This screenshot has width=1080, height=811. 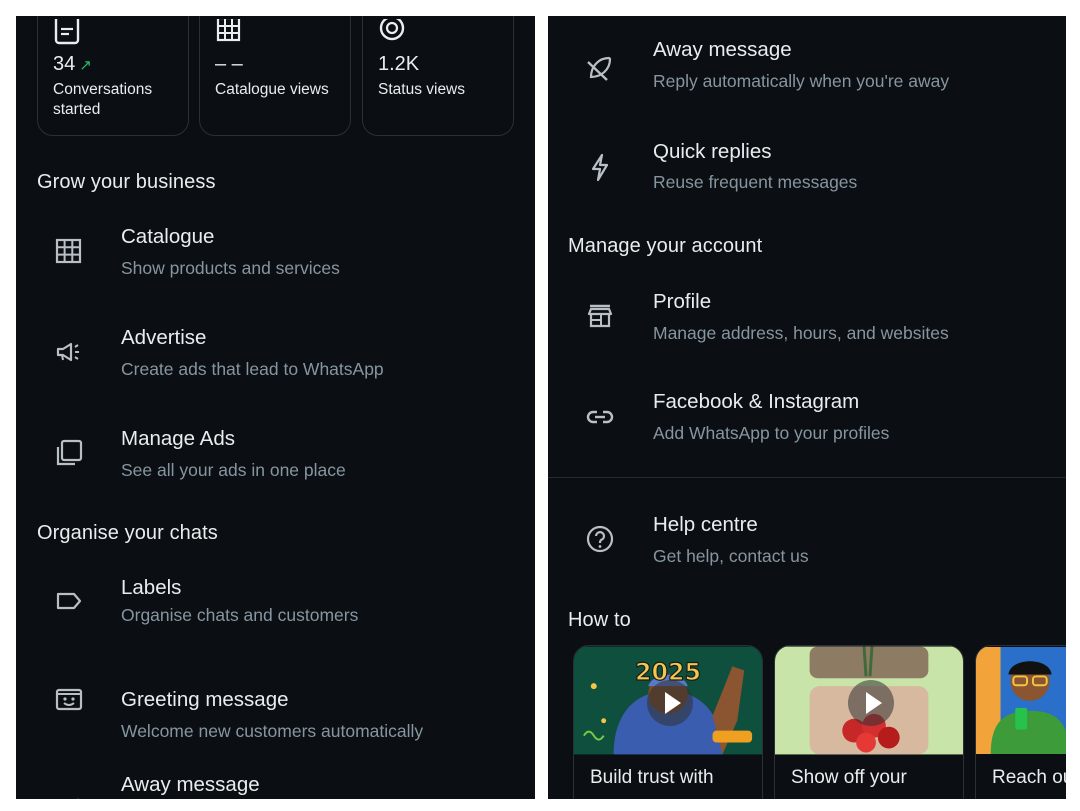 I want to click on stat-card-conversations: 34 ↗ Conversations started, so click(x=113, y=76).